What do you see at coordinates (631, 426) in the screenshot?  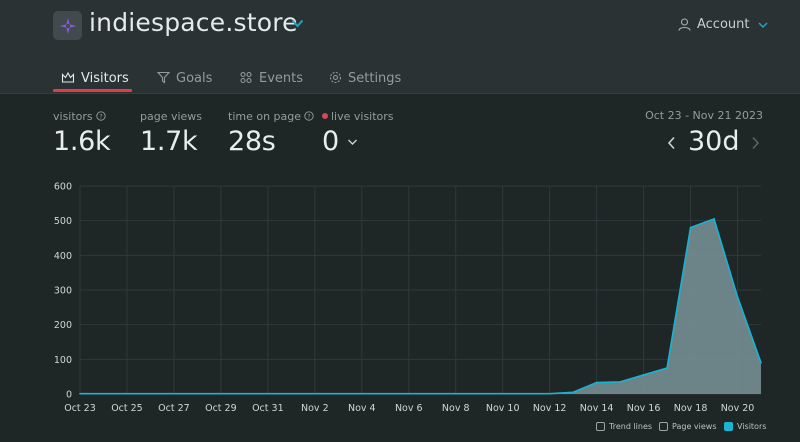 I see `legend-trend-lines-label: Trend lines` at bounding box center [631, 426].